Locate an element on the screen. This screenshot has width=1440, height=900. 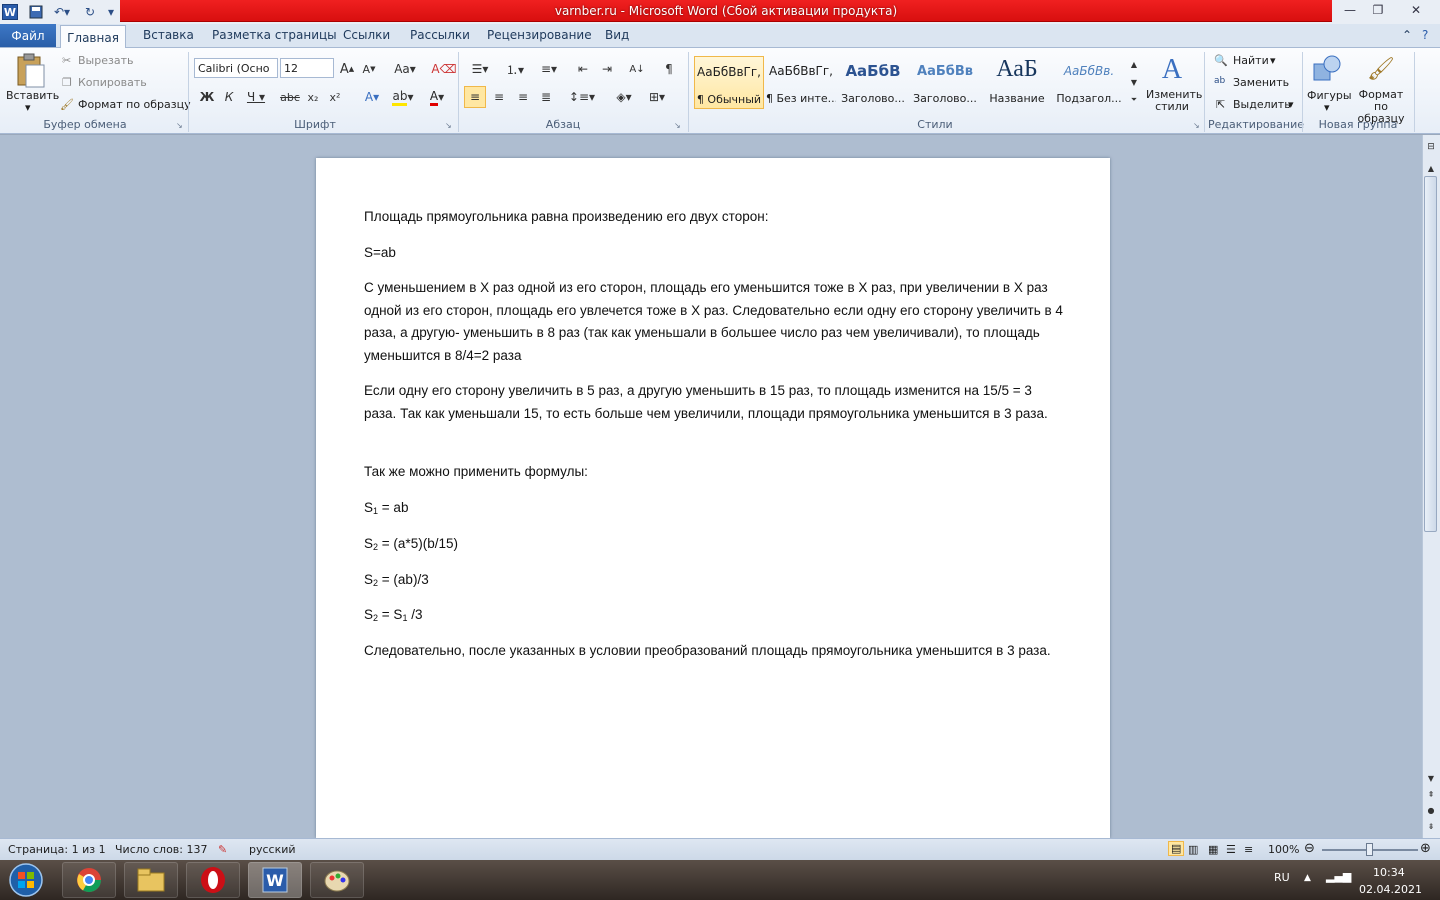
tab-page-layout: Разметка страницы is located at coordinates (274, 35).